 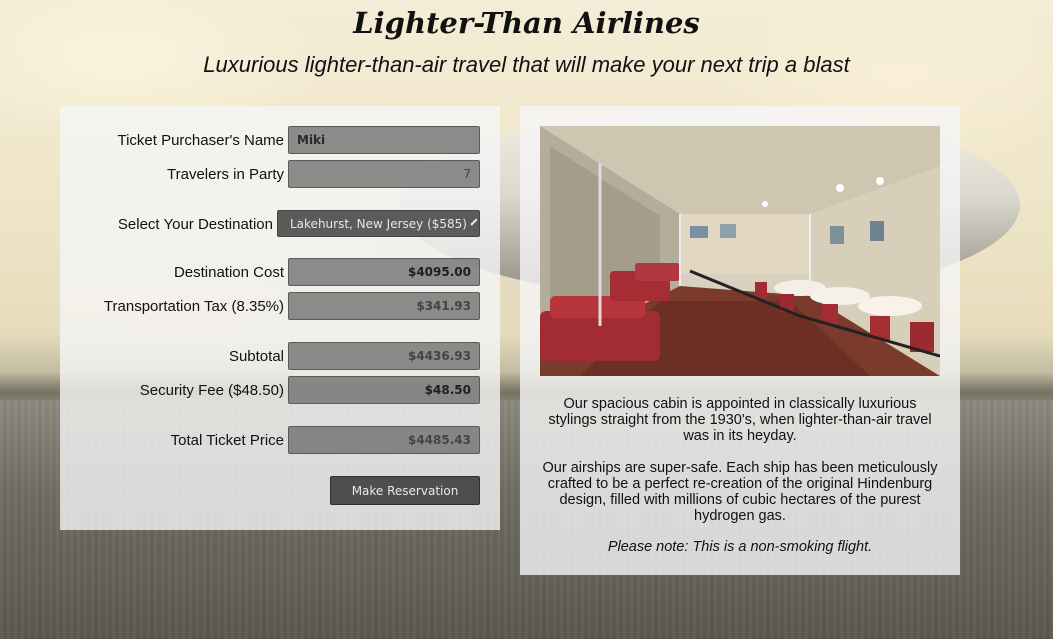 I want to click on total-row: Total Ticket Price $4485.43, so click(x=280, y=440).